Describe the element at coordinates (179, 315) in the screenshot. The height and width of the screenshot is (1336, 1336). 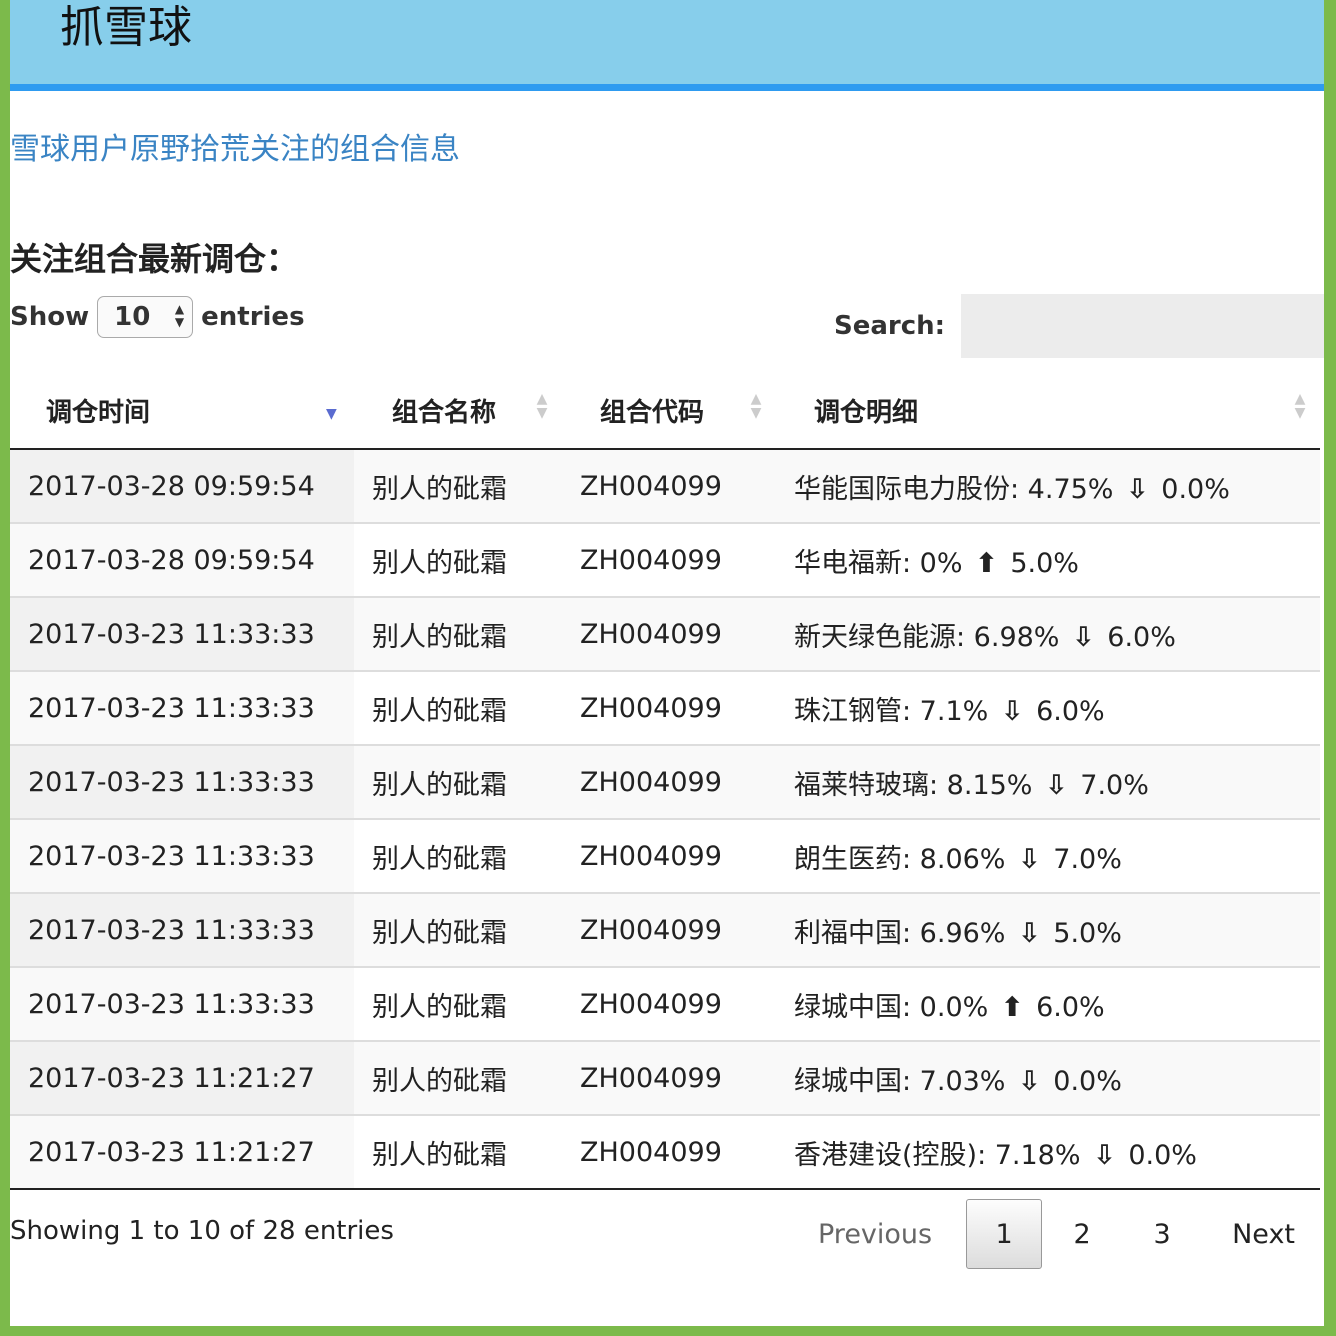
I see `select-spinner-icon: ▲ ▼` at that location.